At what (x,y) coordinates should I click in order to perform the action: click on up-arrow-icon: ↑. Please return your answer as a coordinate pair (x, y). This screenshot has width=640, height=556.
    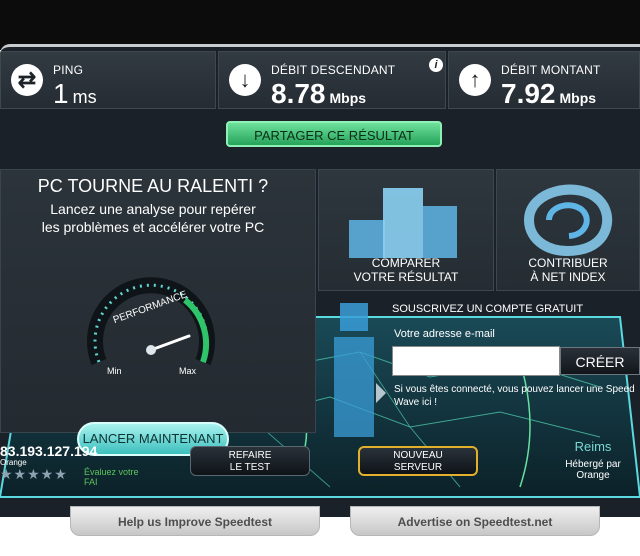
    Looking at the image, I should click on (475, 80).